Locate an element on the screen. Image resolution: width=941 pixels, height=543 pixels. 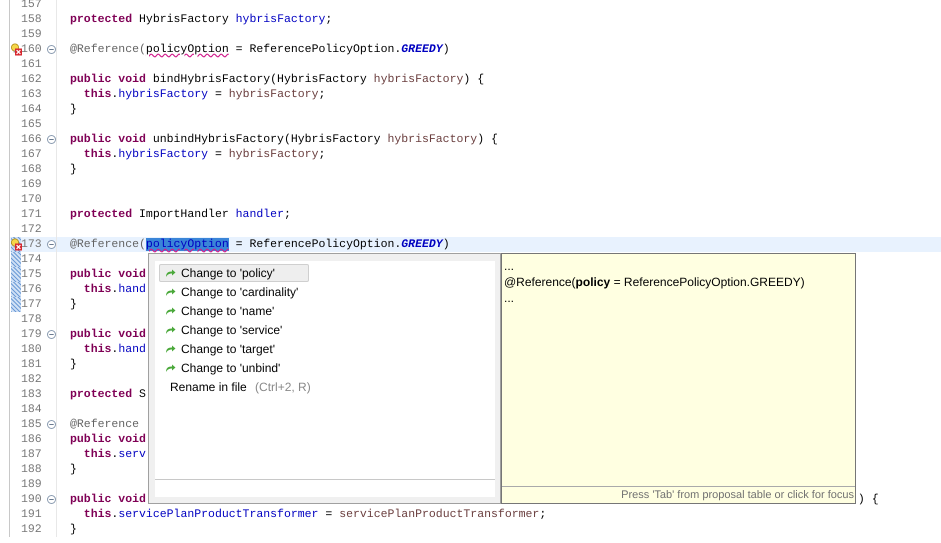
line-number: 191 is located at coordinates (32, 514).